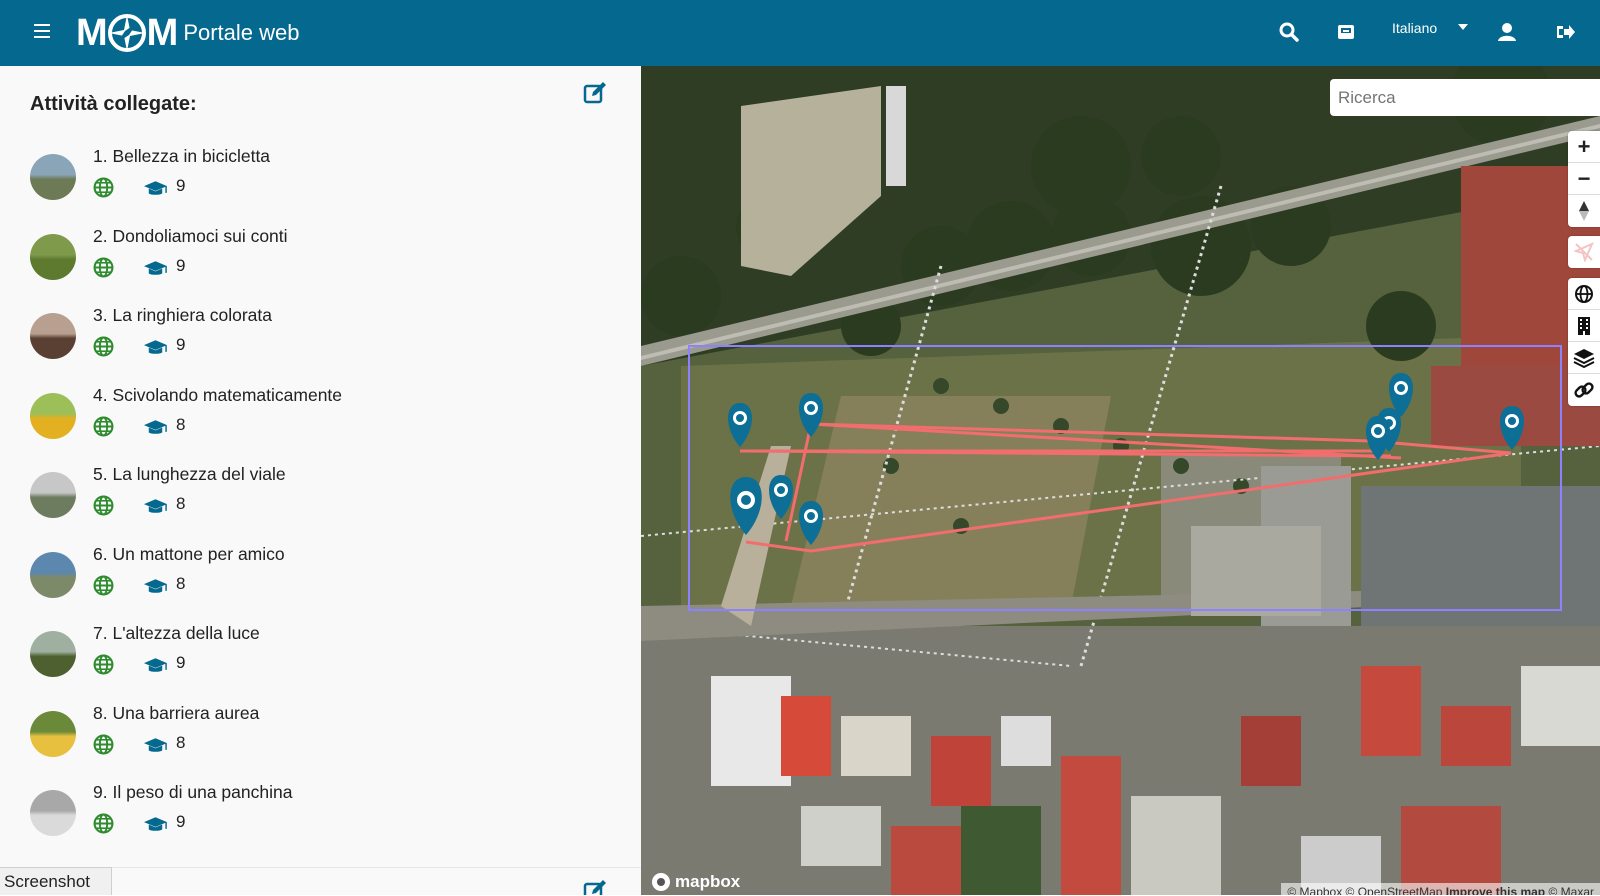 The width and height of the screenshot is (1600, 896). What do you see at coordinates (176, 633) in the screenshot?
I see `activity-name: 7. L'altezza della luce` at bounding box center [176, 633].